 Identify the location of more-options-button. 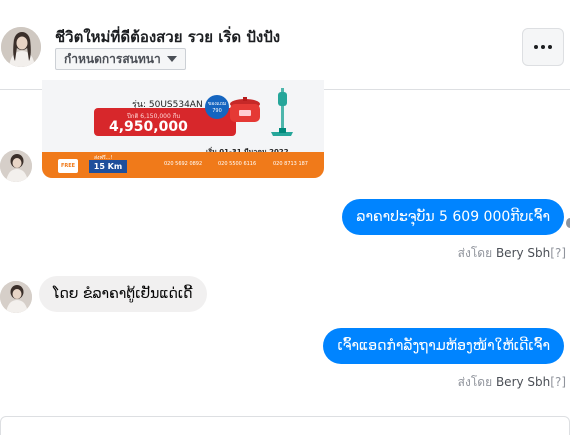
(543, 47).